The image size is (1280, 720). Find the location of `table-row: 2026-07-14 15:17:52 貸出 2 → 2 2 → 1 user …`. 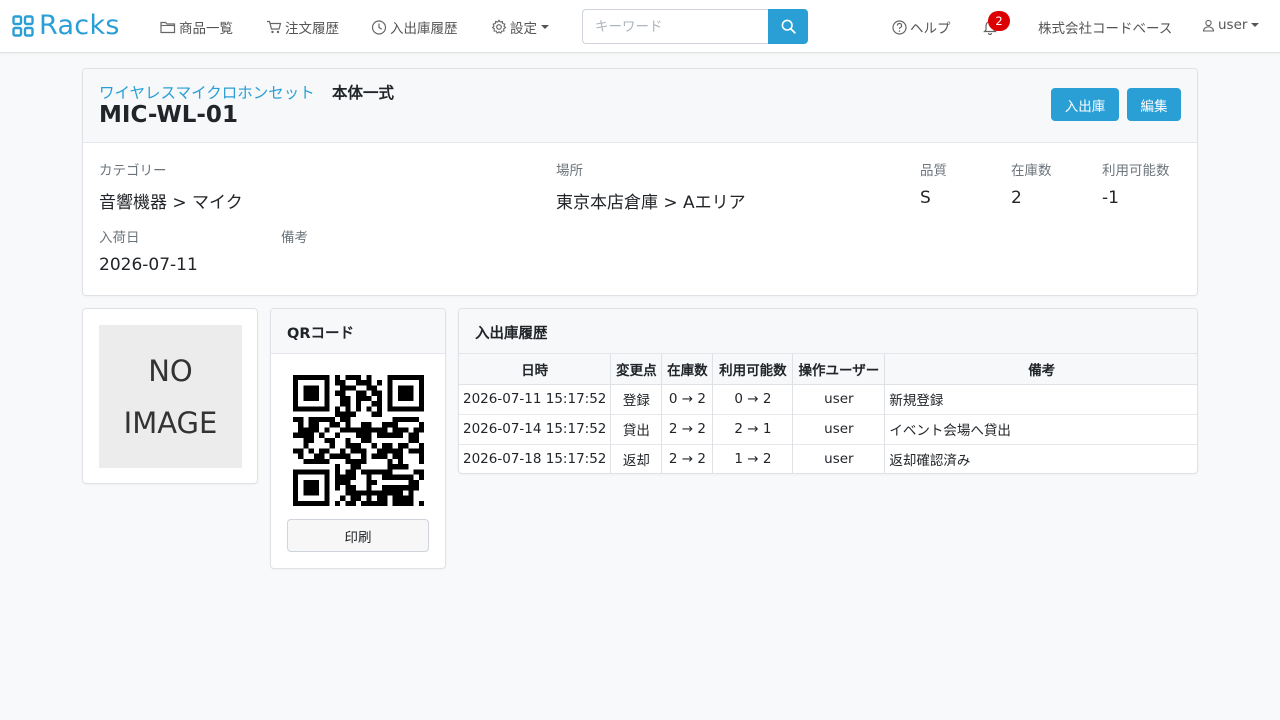

table-row: 2026-07-14 15:17:52 貸出 2 → 2 2 → 1 user … is located at coordinates (828, 428).